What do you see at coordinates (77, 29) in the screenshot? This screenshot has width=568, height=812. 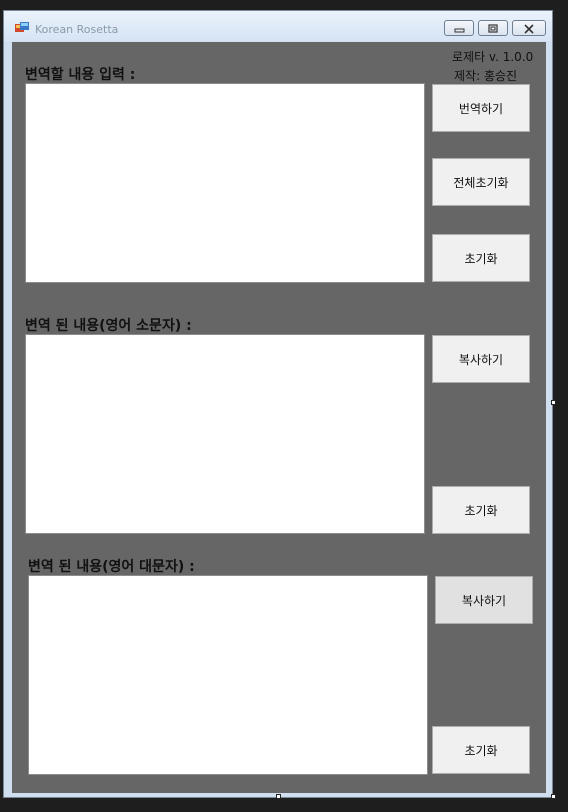 I see `window-title: Korean Rosetta` at bounding box center [77, 29].